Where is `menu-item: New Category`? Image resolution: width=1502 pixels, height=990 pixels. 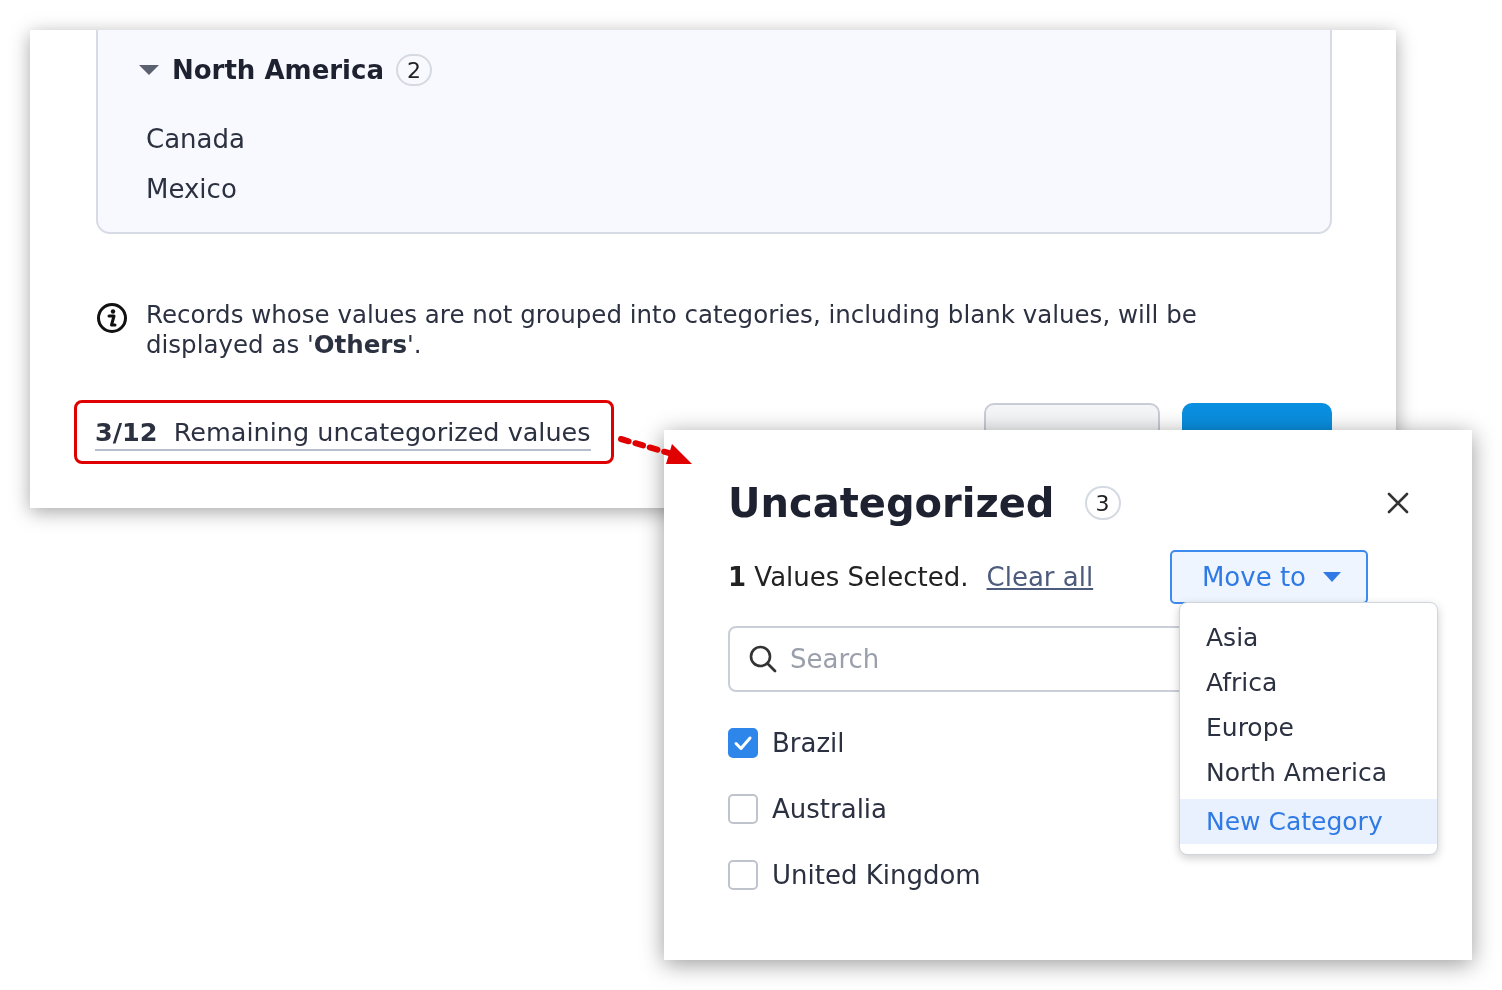 menu-item: New Category is located at coordinates (1308, 821).